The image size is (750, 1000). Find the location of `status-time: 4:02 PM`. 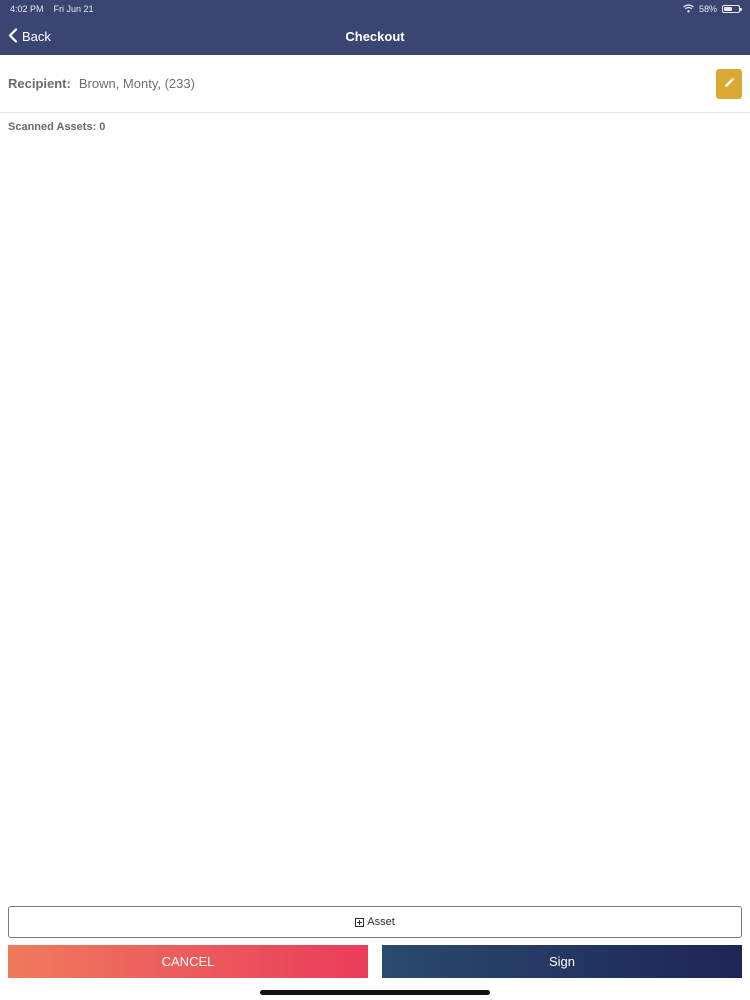

status-time: 4:02 PM is located at coordinates (27, 9).